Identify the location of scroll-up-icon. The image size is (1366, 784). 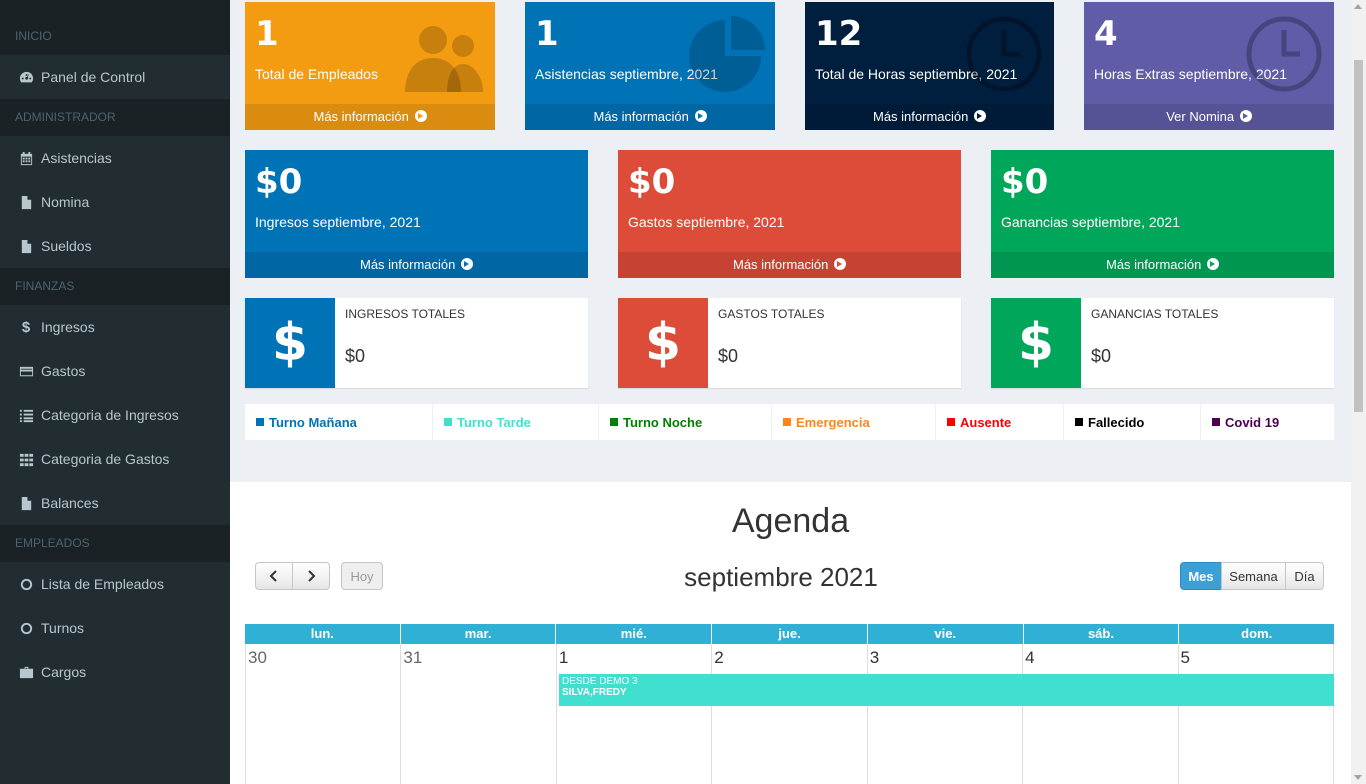
(1358, 6).